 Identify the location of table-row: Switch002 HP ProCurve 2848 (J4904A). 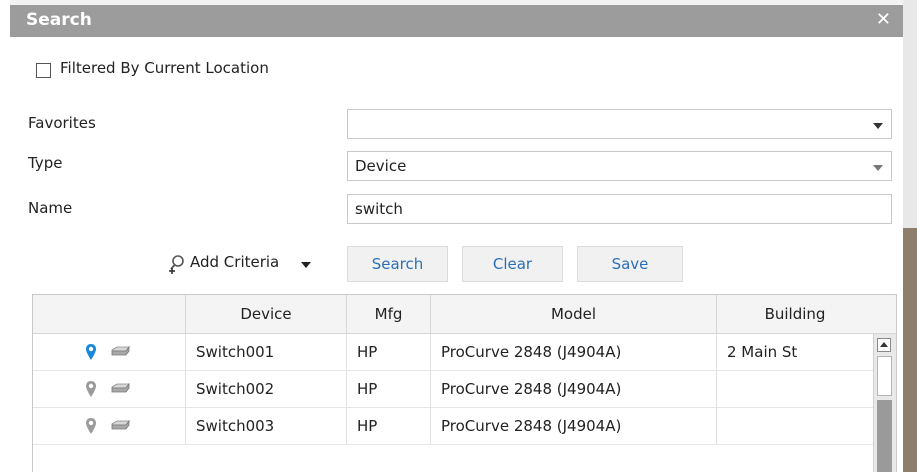
(453, 389).